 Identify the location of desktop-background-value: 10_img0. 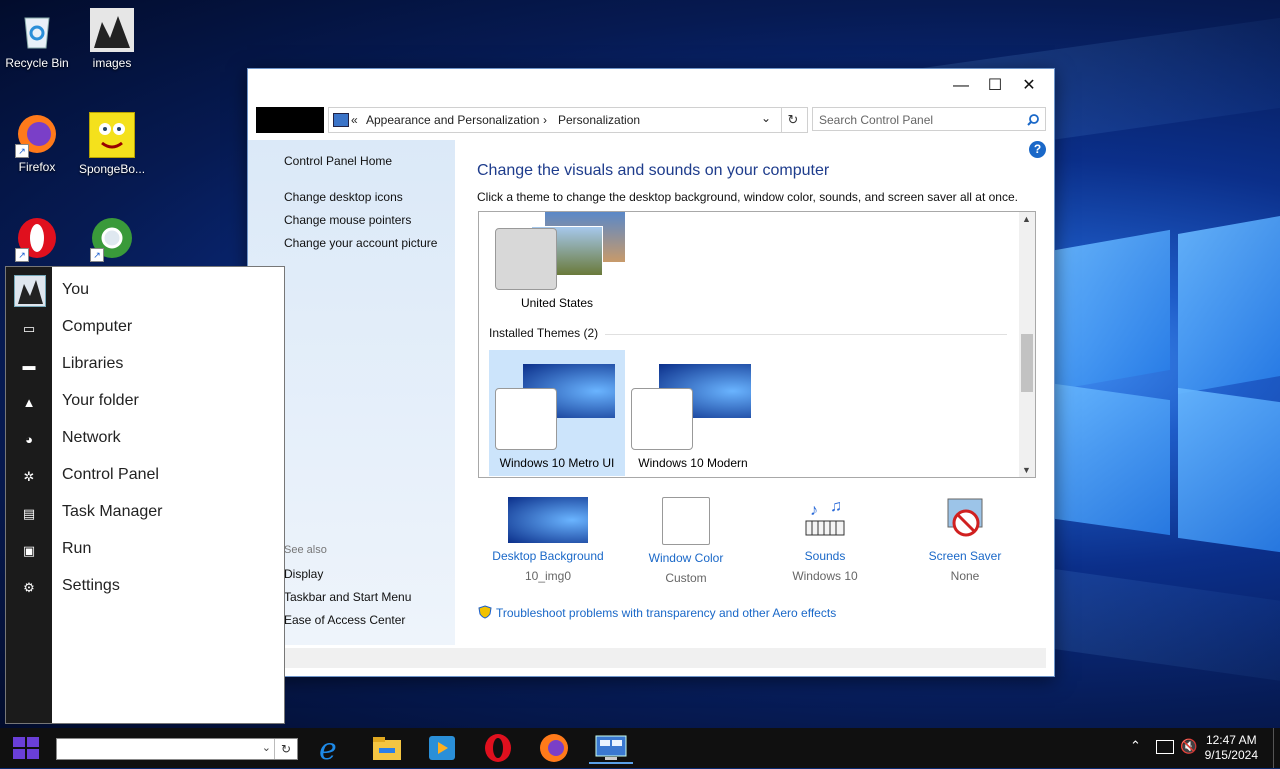
(548, 576).